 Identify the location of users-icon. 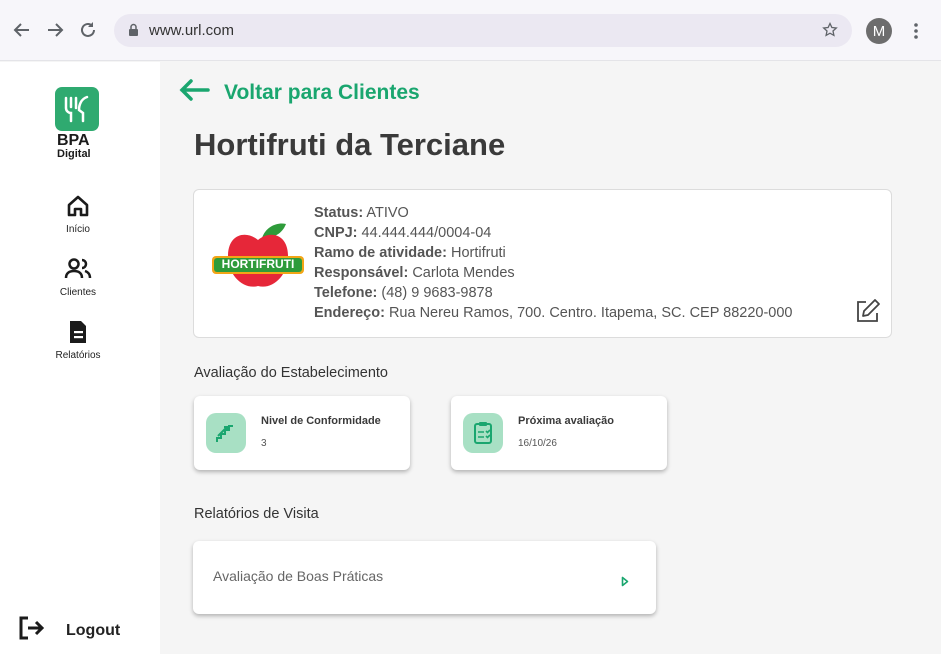
(78, 269).